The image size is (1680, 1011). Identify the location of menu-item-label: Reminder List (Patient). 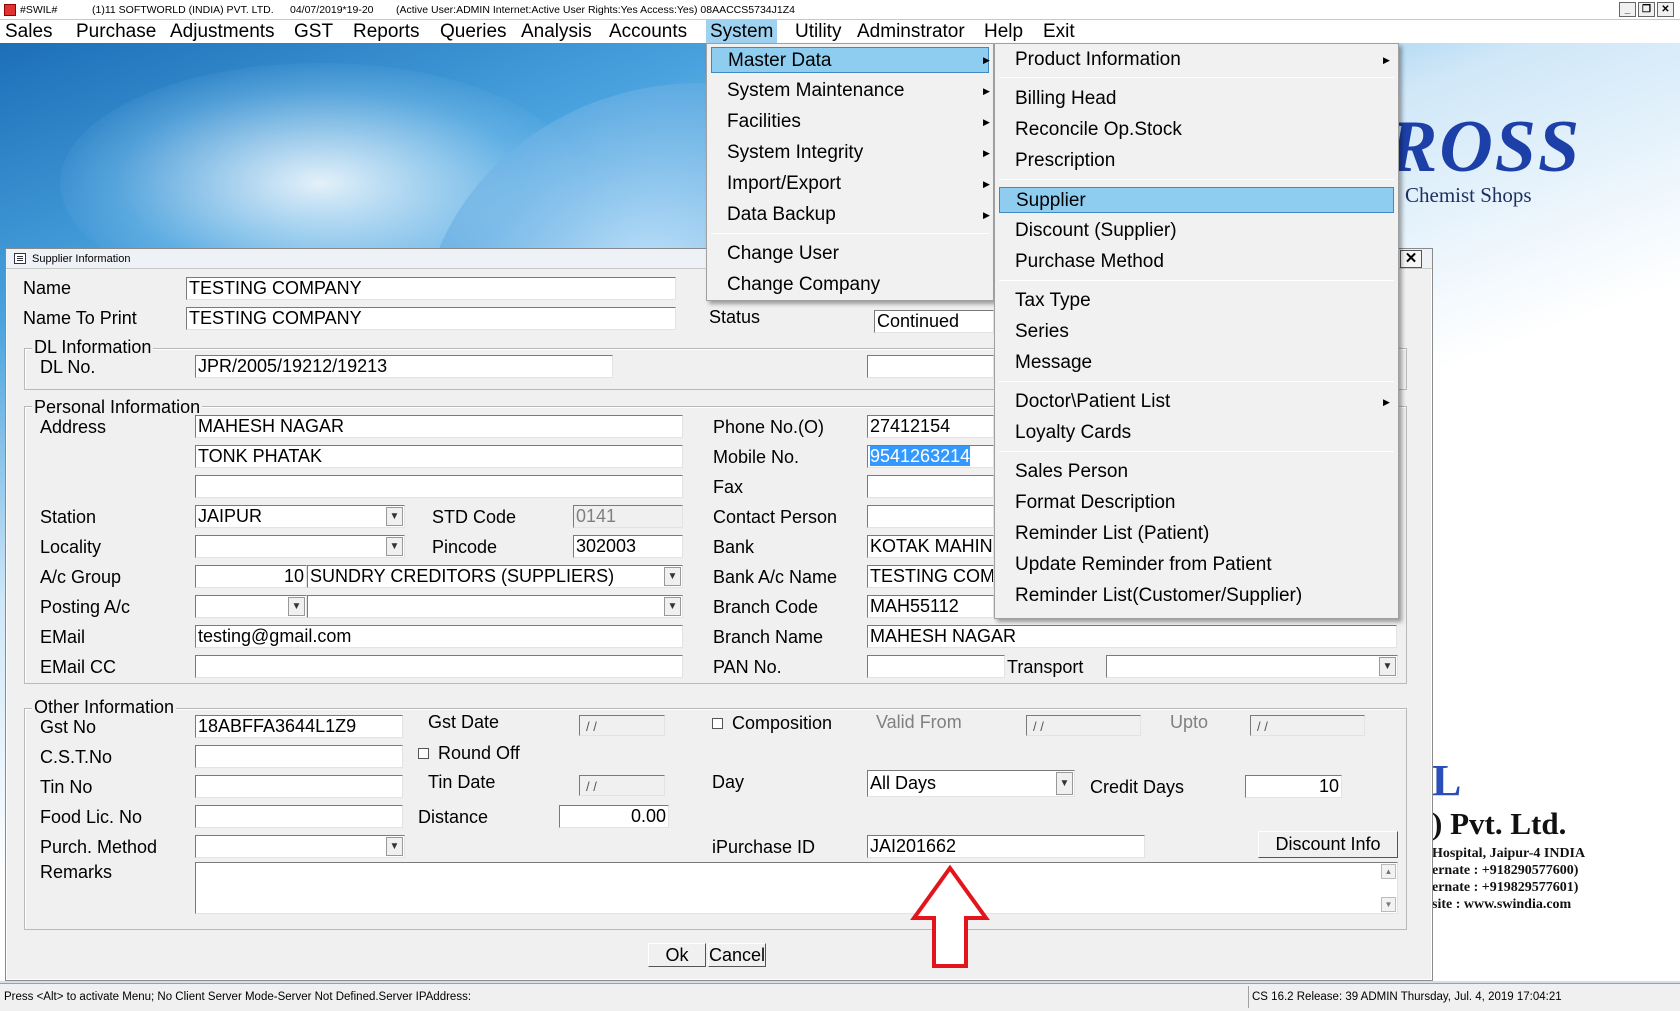
(1112, 533).